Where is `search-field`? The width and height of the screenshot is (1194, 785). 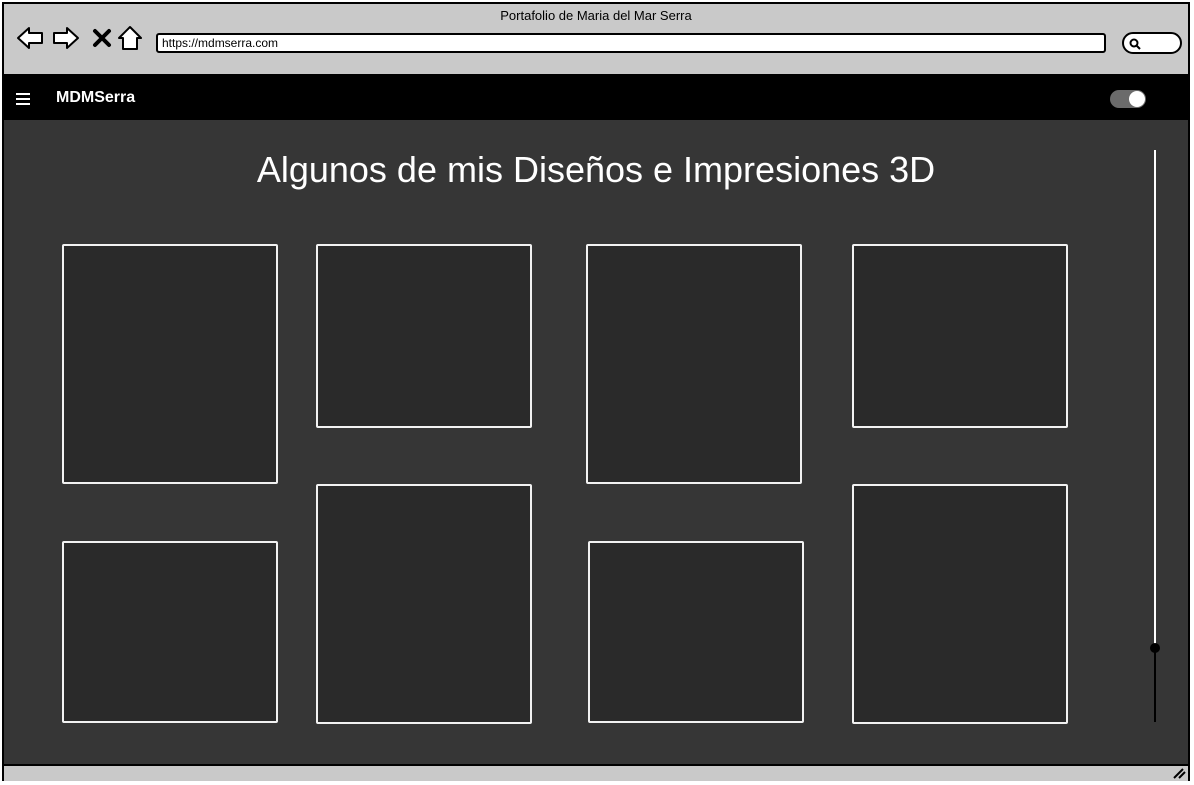
search-field is located at coordinates (1152, 43).